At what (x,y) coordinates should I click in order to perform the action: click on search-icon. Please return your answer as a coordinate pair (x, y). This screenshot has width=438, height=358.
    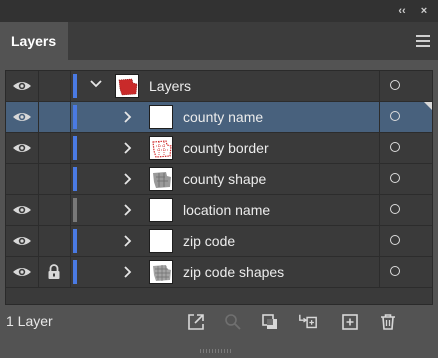
    Looking at the image, I should click on (233, 322).